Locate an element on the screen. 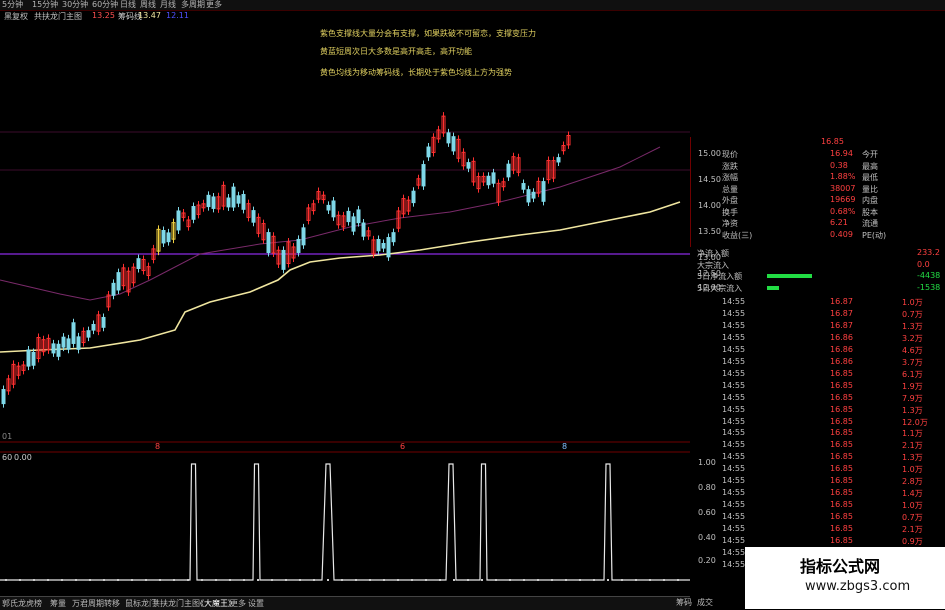 This screenshot has height=610, width=945. tab-indicator-5: 共扶龙门主图 is located at coordinates (176, 603).